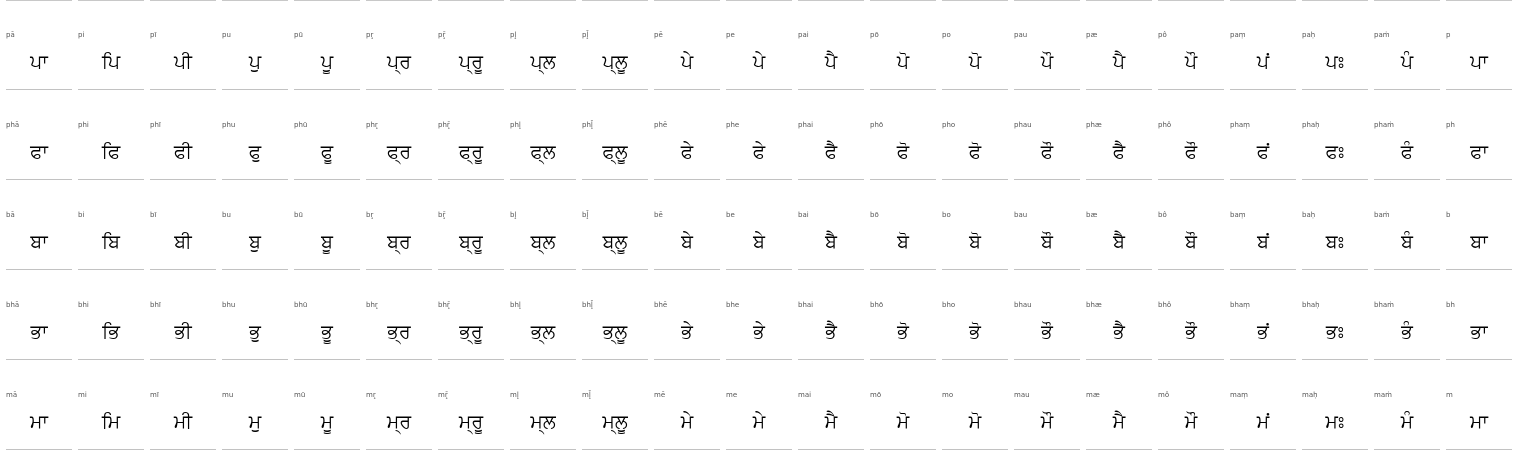 The width and height of the screenshot is (1521, 453). What do you see at coordinates (229, 305) in the screenshot?
I see `transliteration-label: bhu` at bounding box center [229, 305].